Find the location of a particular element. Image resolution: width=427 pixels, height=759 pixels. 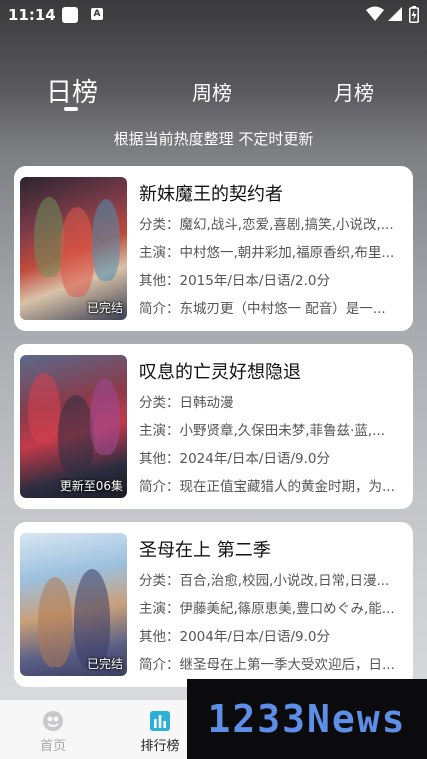

signal-icon is located at coordinates (395, 14).